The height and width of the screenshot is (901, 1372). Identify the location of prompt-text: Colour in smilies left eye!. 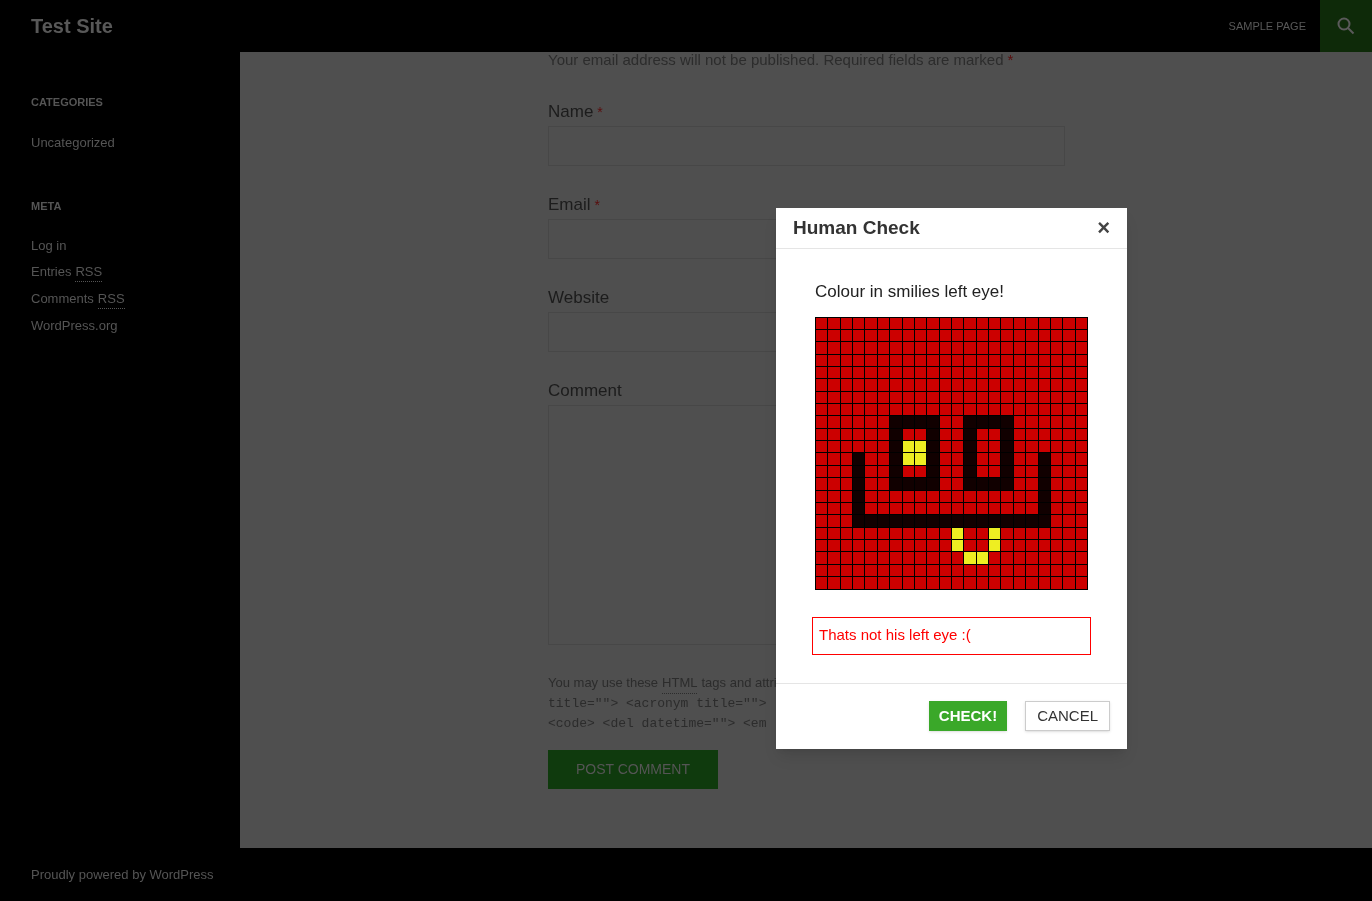
(910, 292).